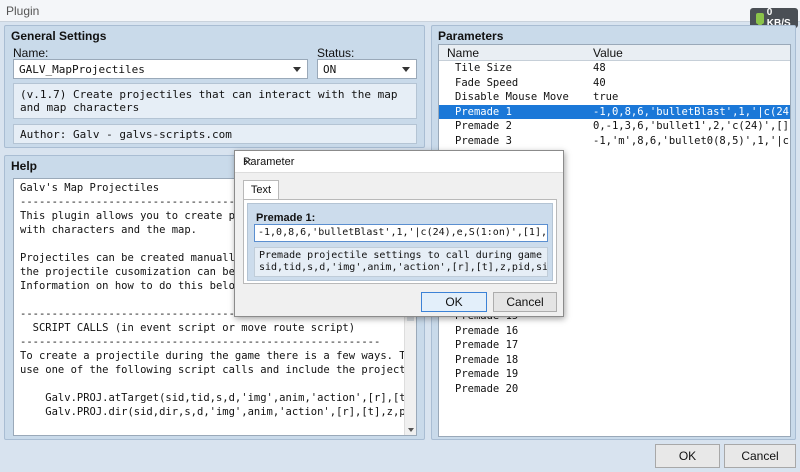 The height and width of the screenshot is (472, 800). What do you see at coordinates (336, 53) in the screenshot?
I see `status-label: Status:` at bounding box center [336, 53].